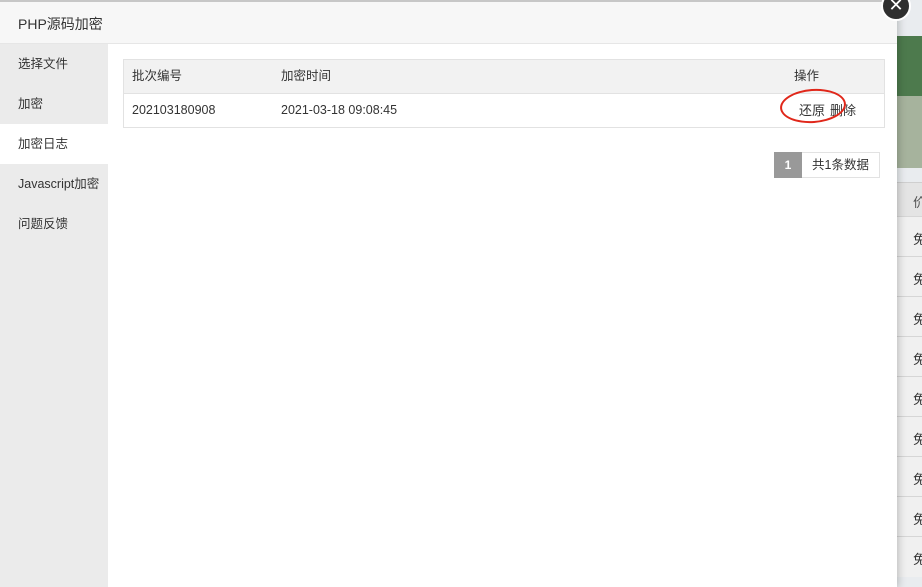 The width and height of the screenshot is (922, 587). I want to click on background-banner, so click(909, 66).